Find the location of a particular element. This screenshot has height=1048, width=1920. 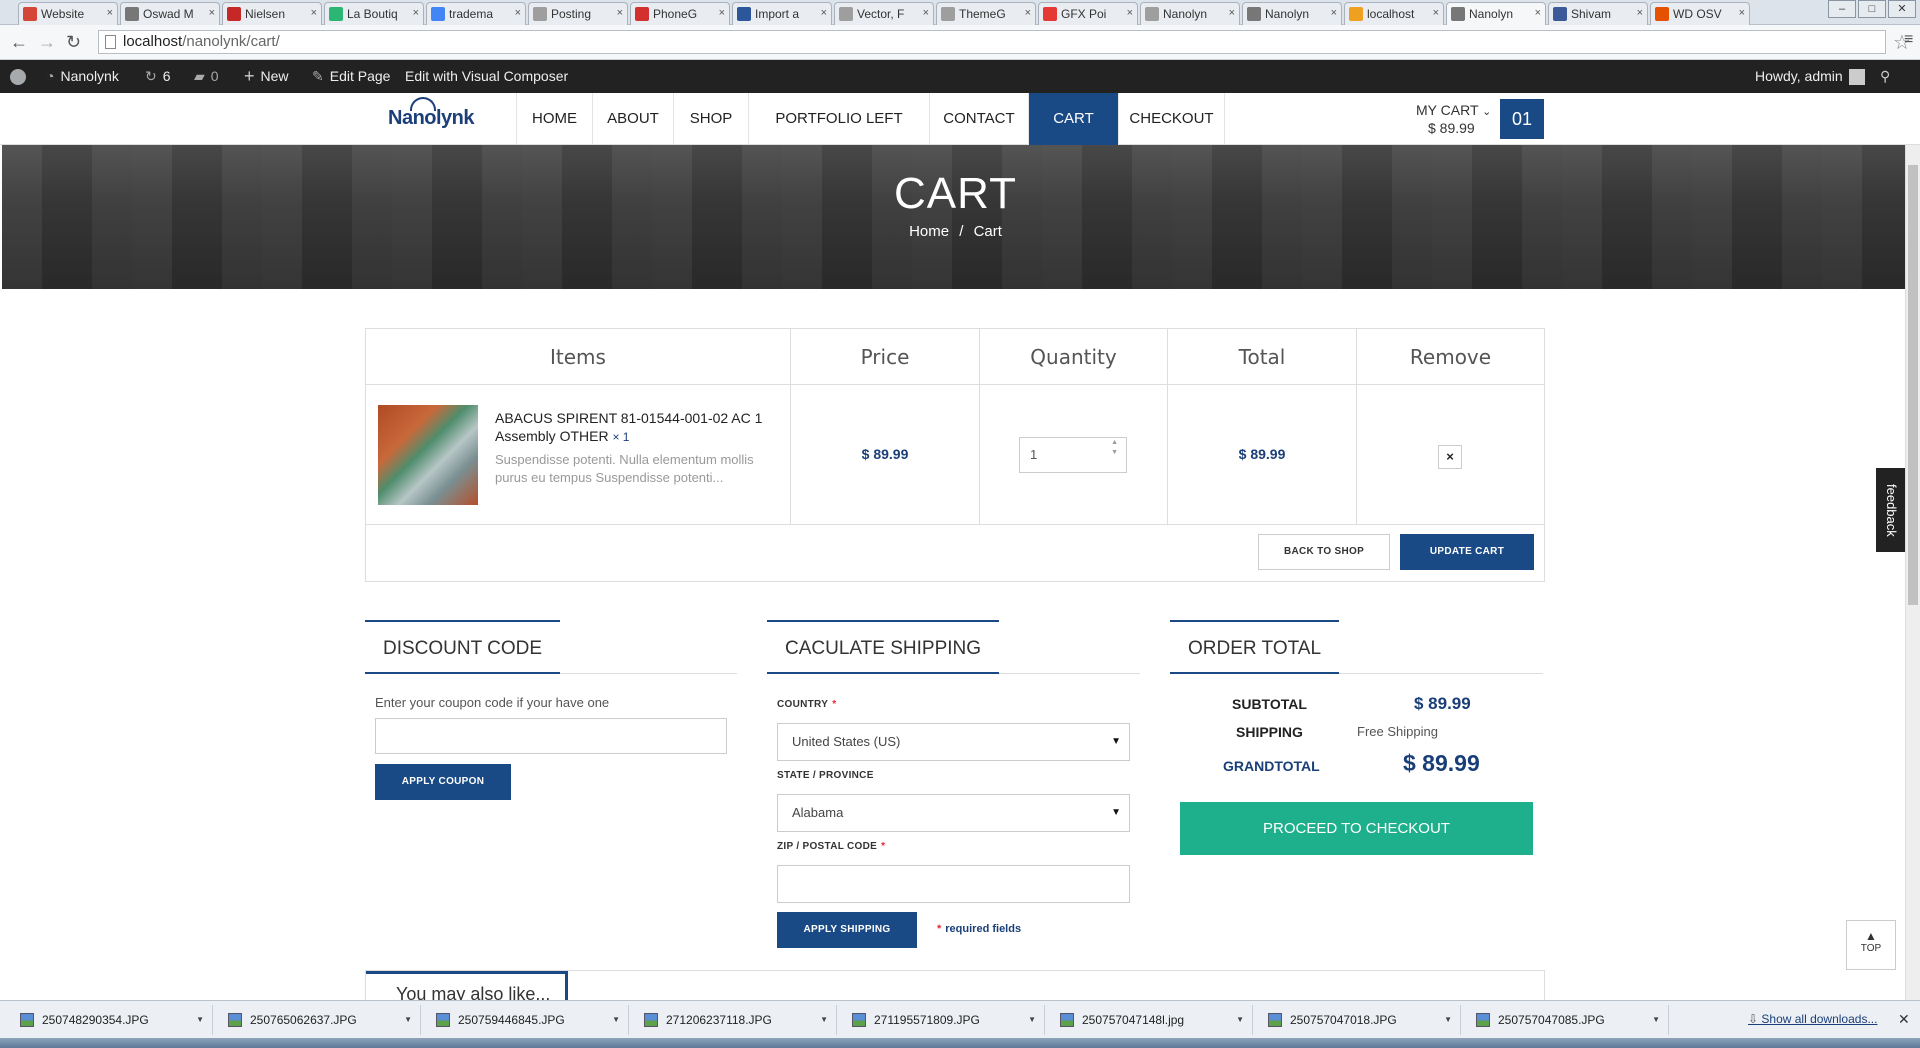

state-select: Alabama ▼ is located at coordinates (953, 813).